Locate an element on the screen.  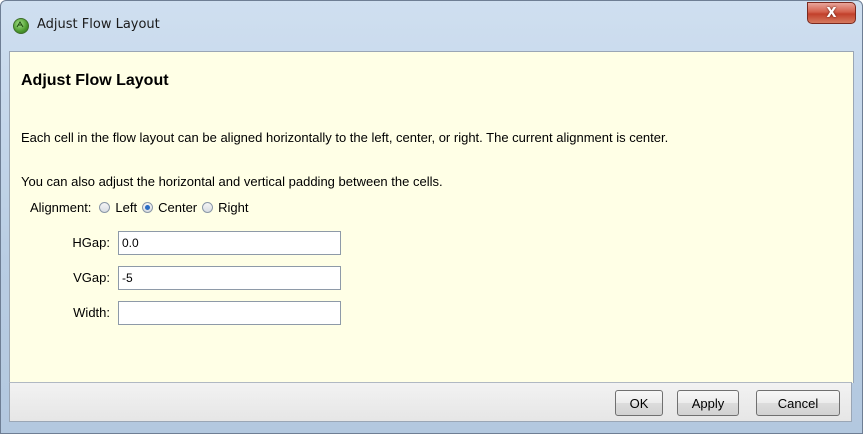
alignment-group: Alignment: Left Center Right is located at coordinates (142, 207).